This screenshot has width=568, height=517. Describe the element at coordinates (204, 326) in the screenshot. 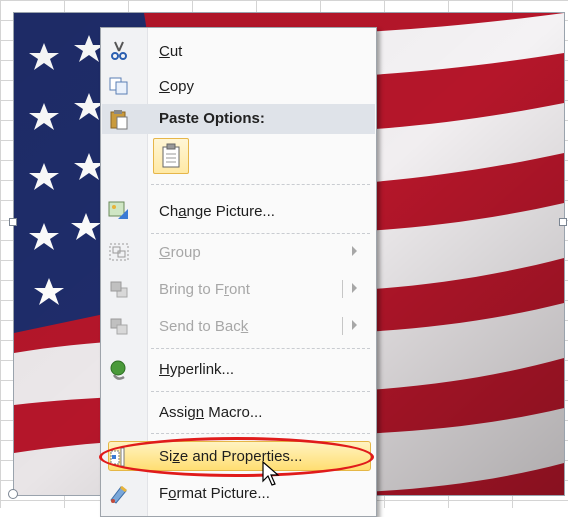

I see `menu-item-label: Send to Back` at that location.